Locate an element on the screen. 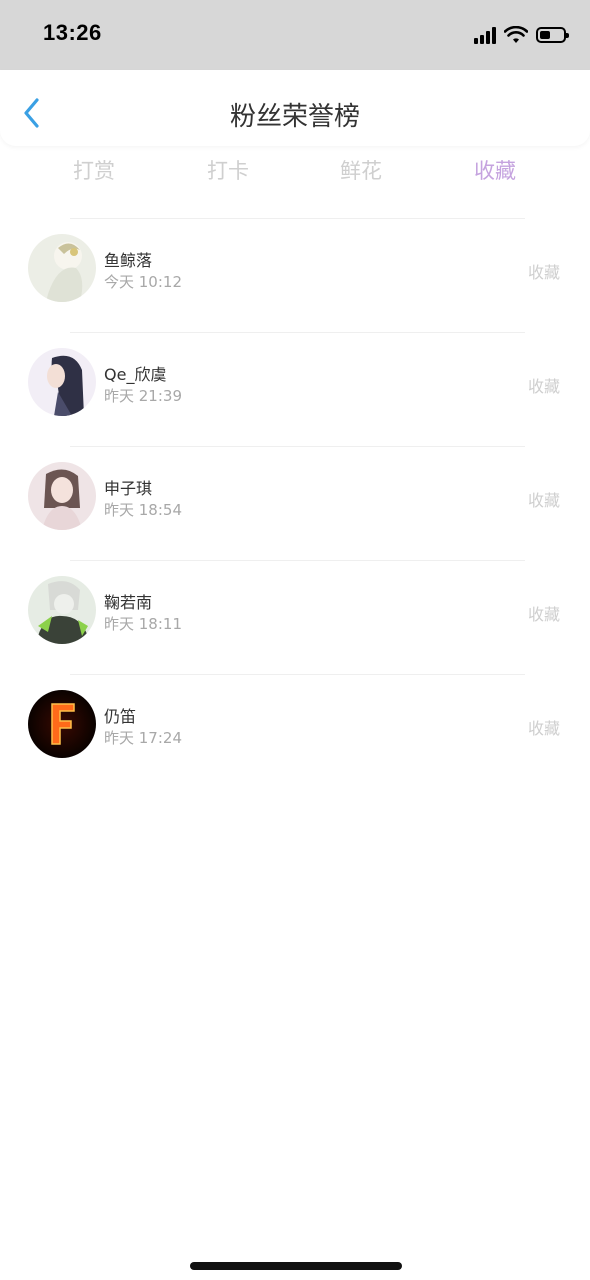 The height and width of the screenshot is (1280, 590). page-title: 粉丝荣誉榜 is located at coordinates (294, 117).